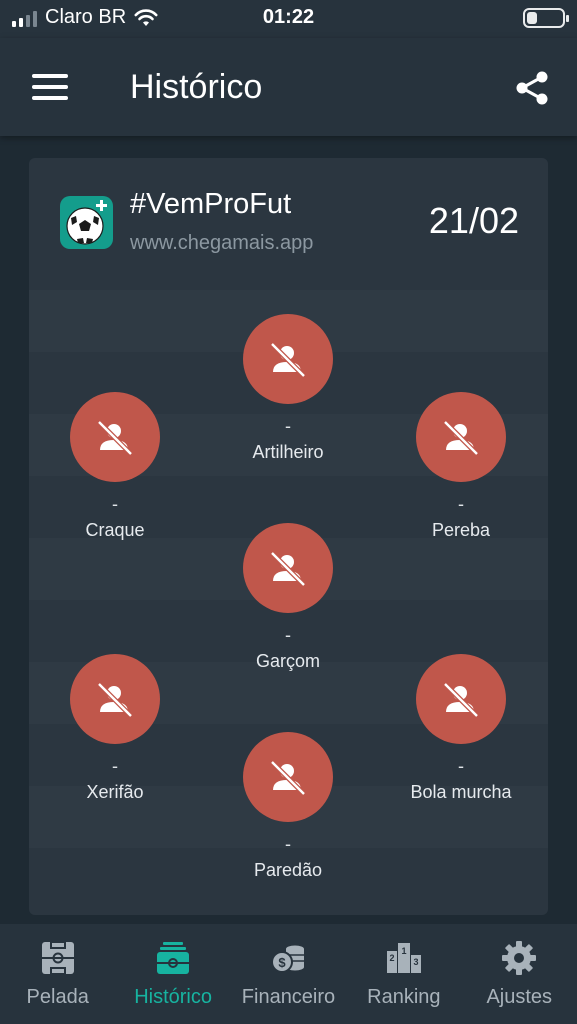  Describe the element at coordinates (403, 951) in the screenshot. I see `svg-text: 1` at that location.